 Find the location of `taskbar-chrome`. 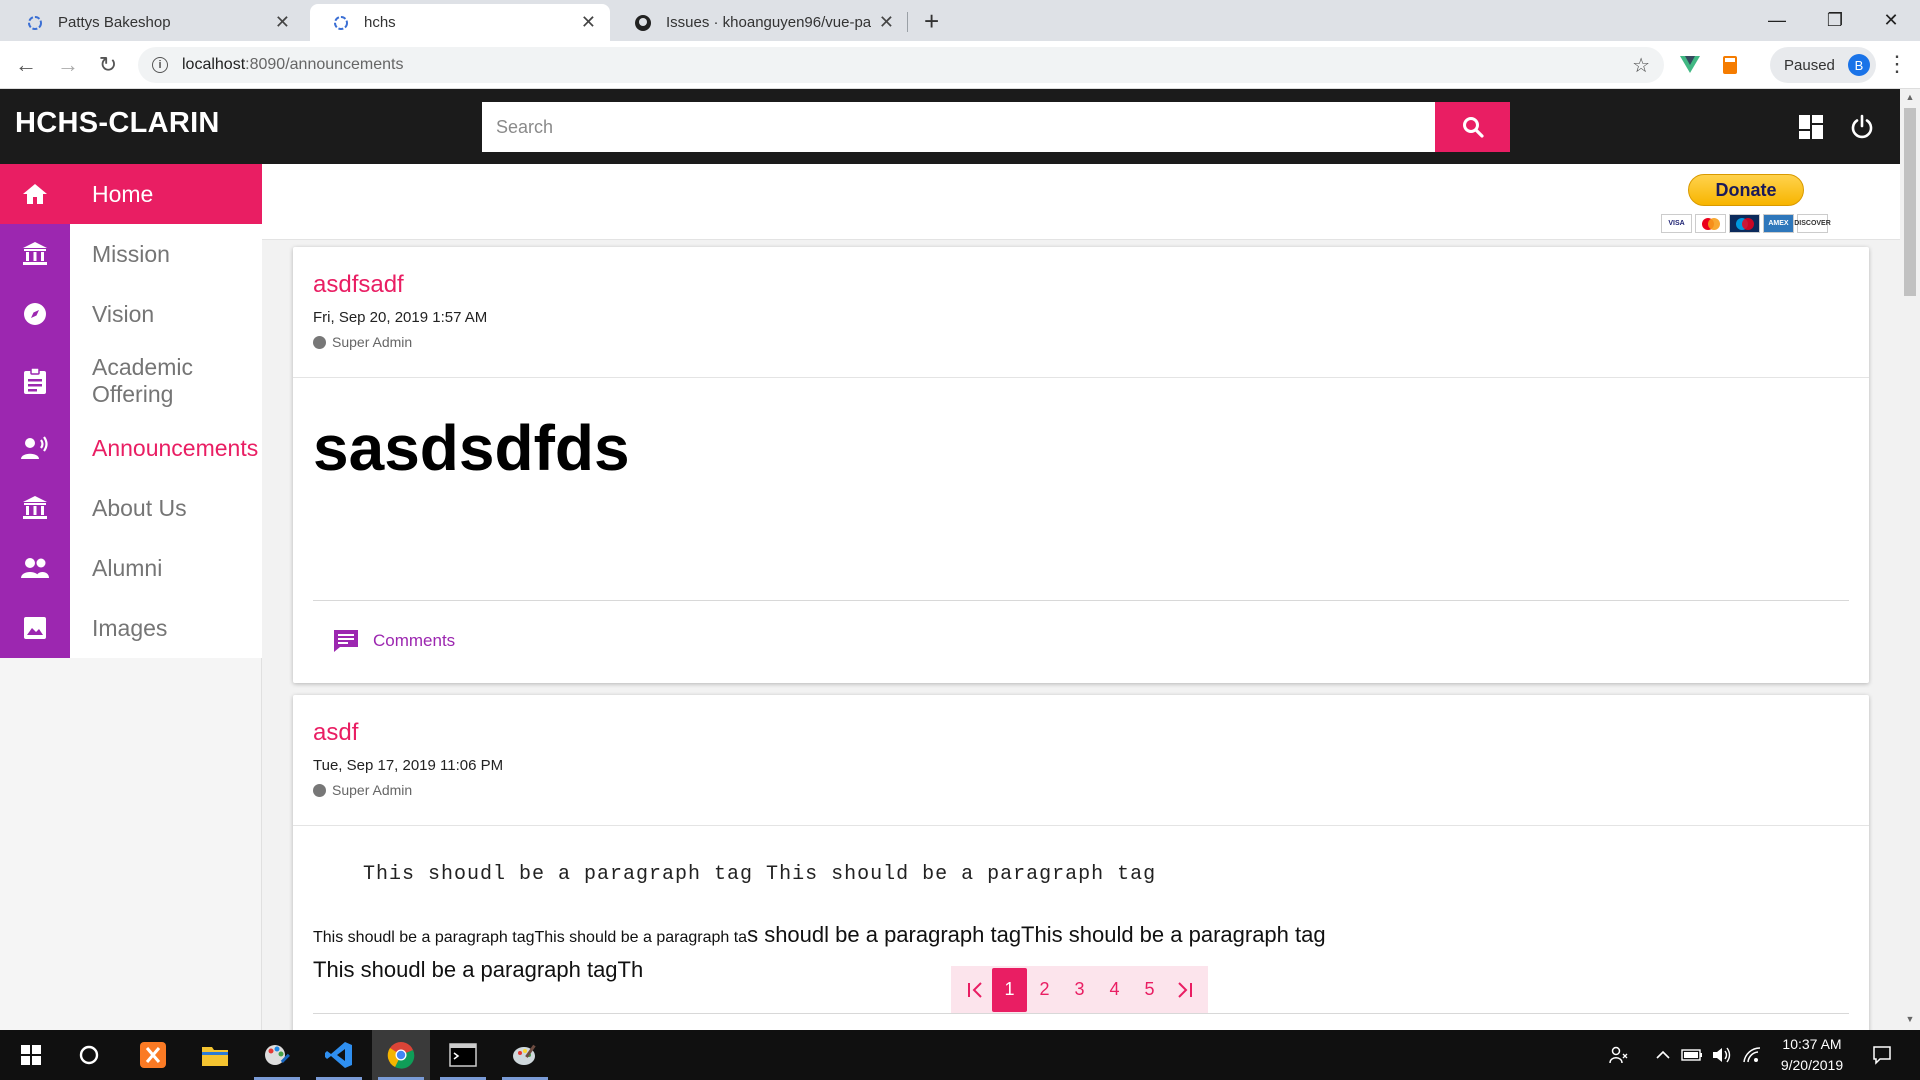

taskbar-chrome is located at coordinates (401, 1055).